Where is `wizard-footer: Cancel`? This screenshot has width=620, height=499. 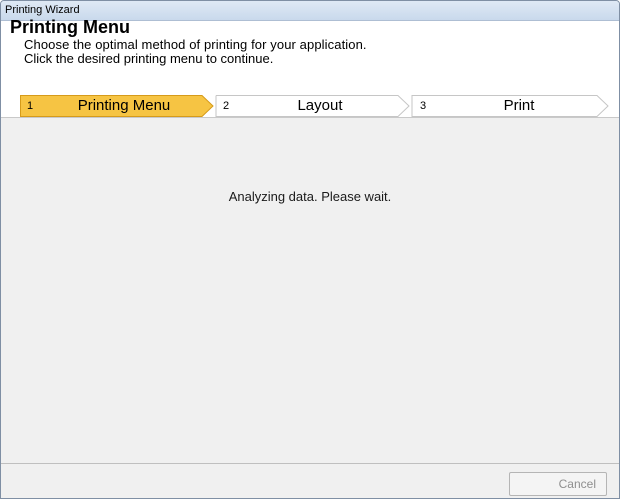
wizard-footer: Cancel is located at coordinates (310, 480).